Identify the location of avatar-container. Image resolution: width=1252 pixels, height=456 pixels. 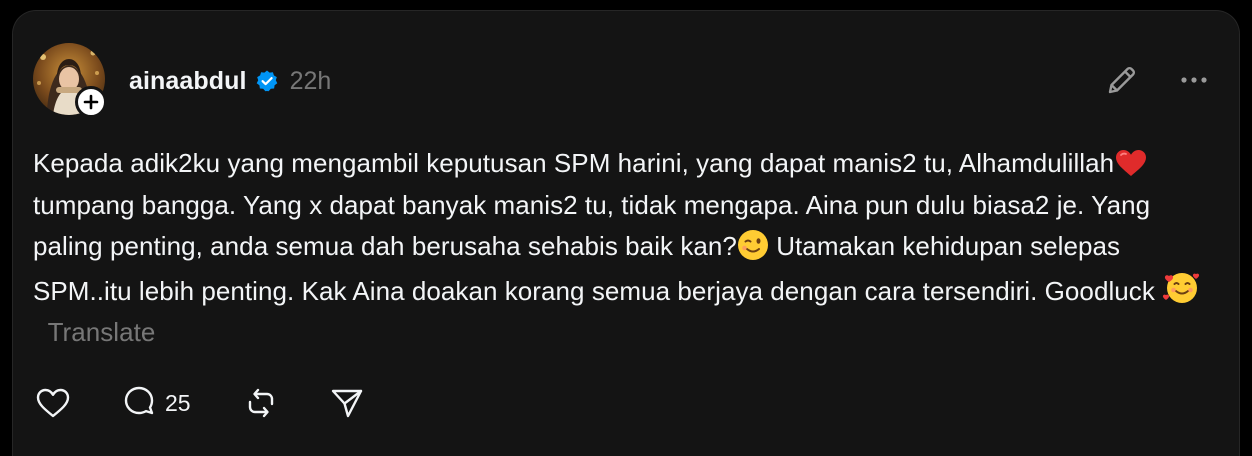
(70, 80).